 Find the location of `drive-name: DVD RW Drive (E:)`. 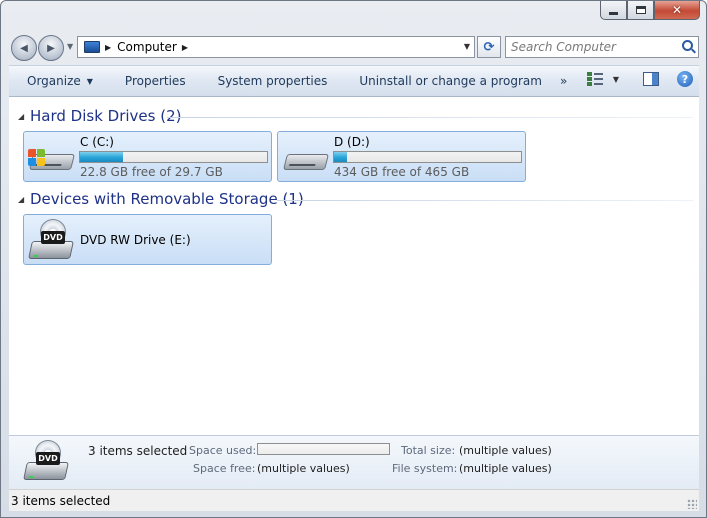

drive-name: DVD RW Drive (E:) is located at coordinates (135, 240).